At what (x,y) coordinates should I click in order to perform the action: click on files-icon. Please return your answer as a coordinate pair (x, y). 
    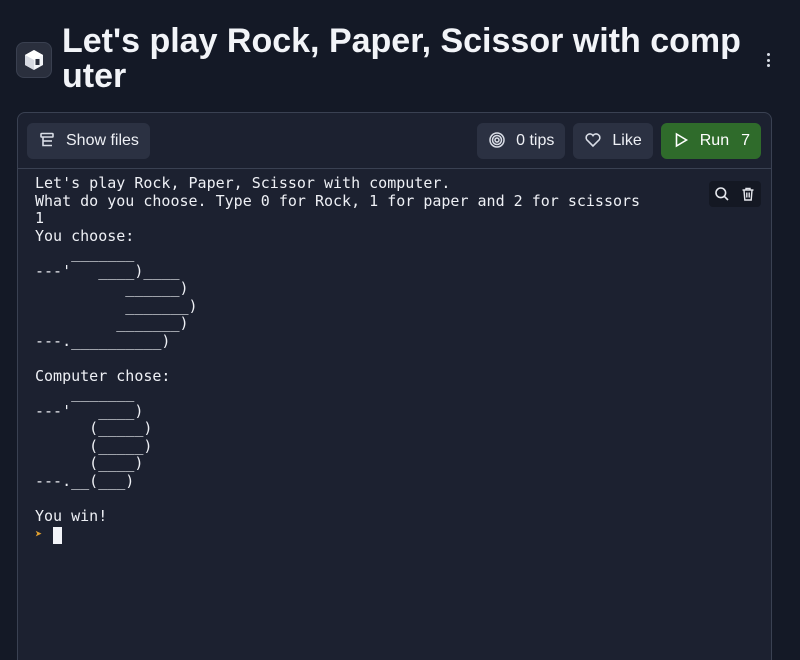
    Looking at the image, I should click on (48, 141).